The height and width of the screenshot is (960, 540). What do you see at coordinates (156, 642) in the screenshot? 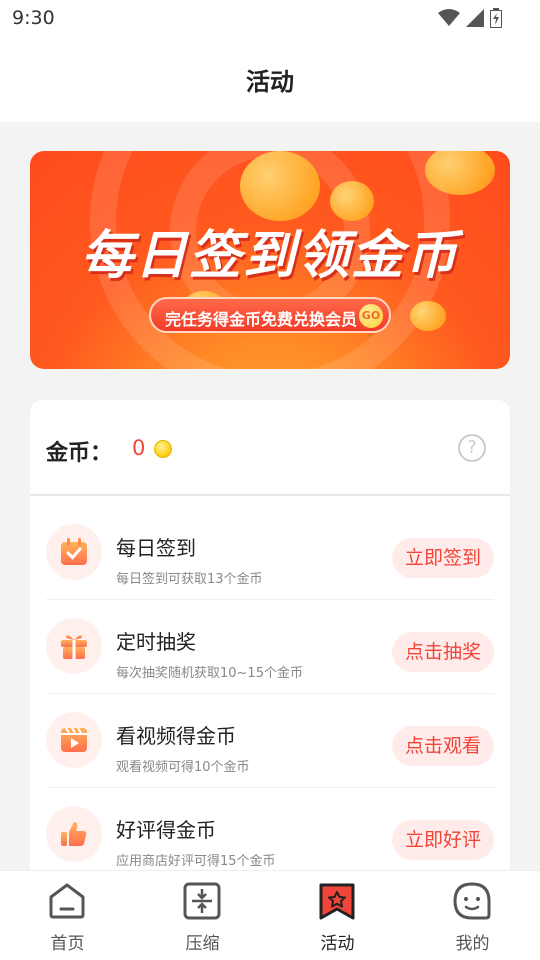
I see `task-title: 定时抽奖` at bounding box center [156, 642].